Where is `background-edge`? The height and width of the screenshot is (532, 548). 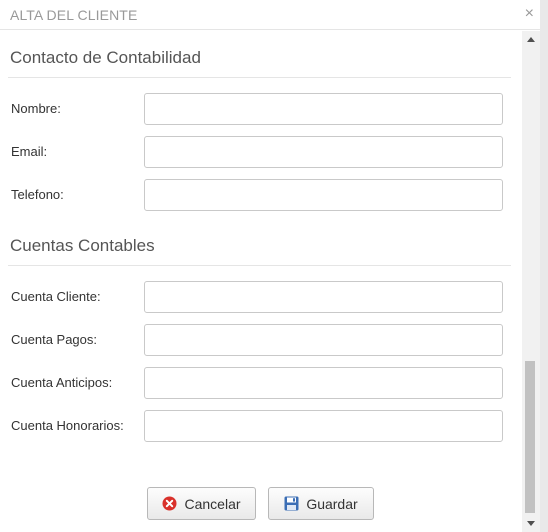 background-edge is located at coordinates (544, 266).